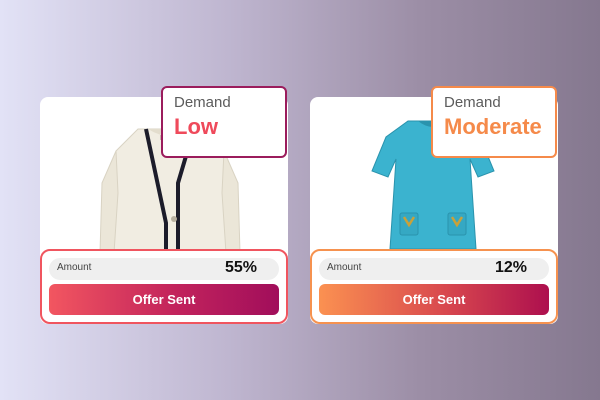  What do you see at coordinates (493, 126) in the screenshot?
I see `demand-value: Moderate` at bounding box center [493, 126].